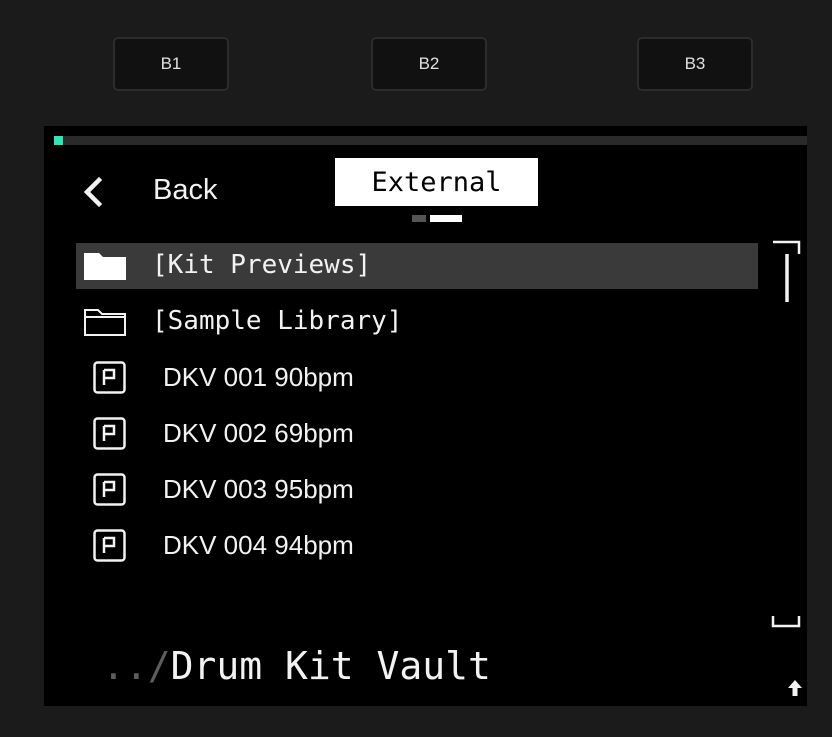 The width and height of the screenshot is (832, 737). Describe the element at coordinates (105, 322) in the screenshot. I see `folder-outline-icon` at that location.